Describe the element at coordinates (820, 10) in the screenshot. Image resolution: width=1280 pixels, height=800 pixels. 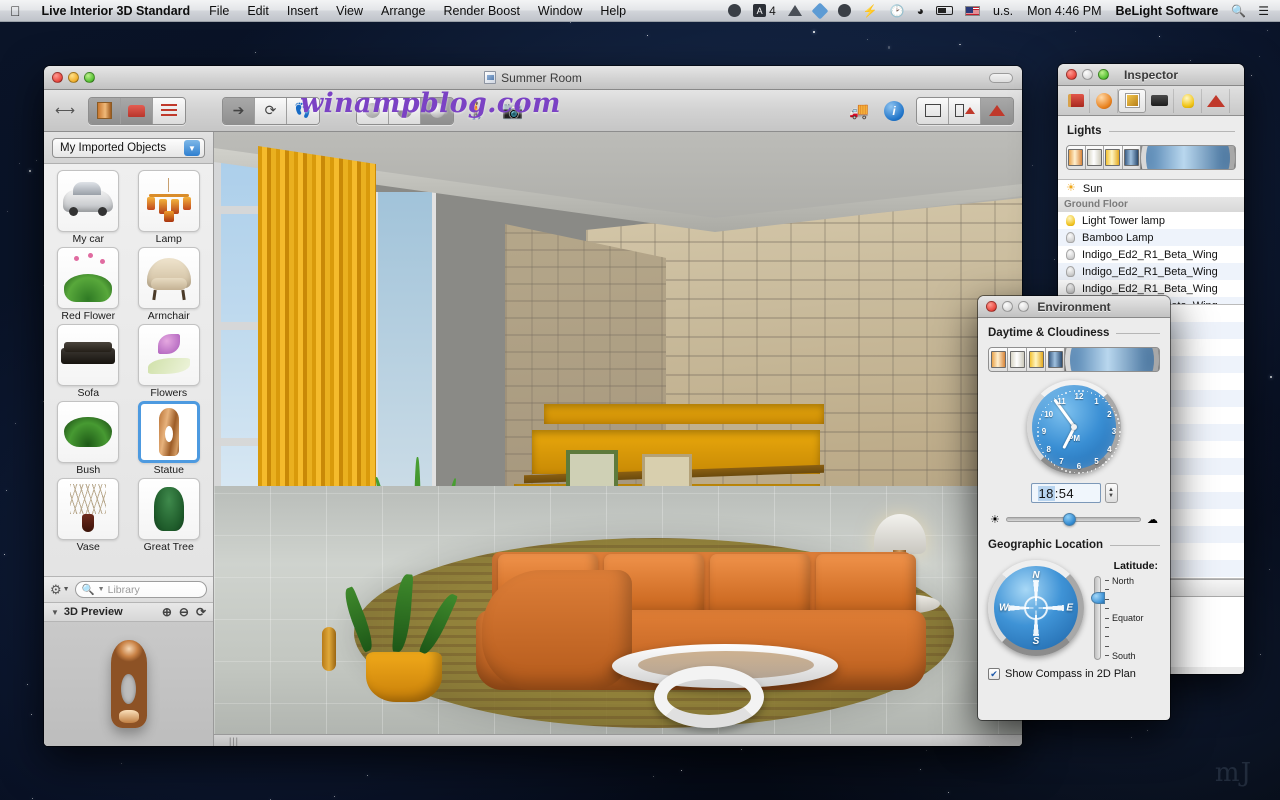
I see `dropbox-icon` at that location.